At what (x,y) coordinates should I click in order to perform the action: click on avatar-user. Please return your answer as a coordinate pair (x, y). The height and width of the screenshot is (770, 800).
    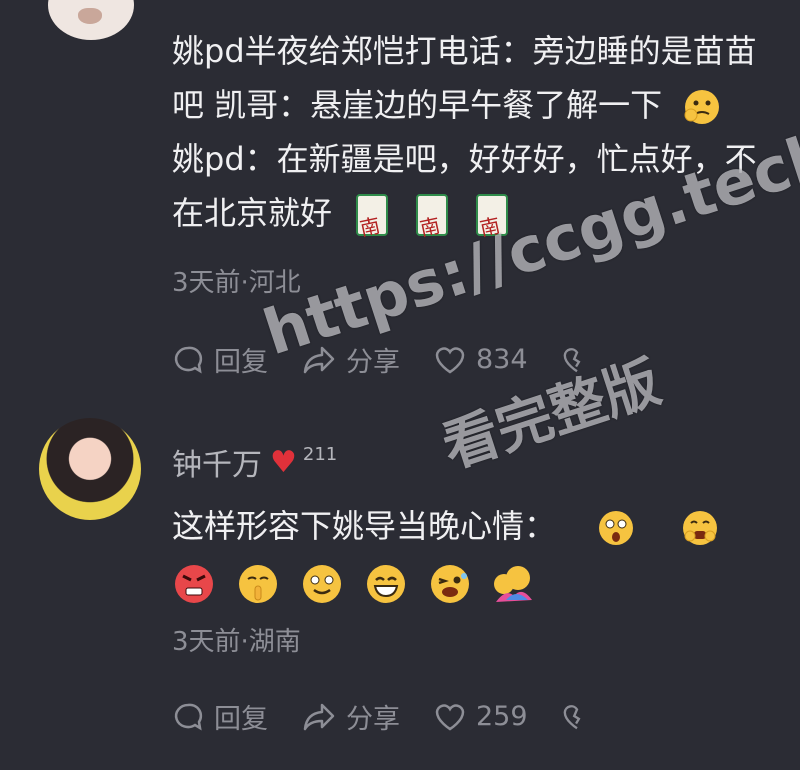
    Looking at the image, I should click on (90, 469).